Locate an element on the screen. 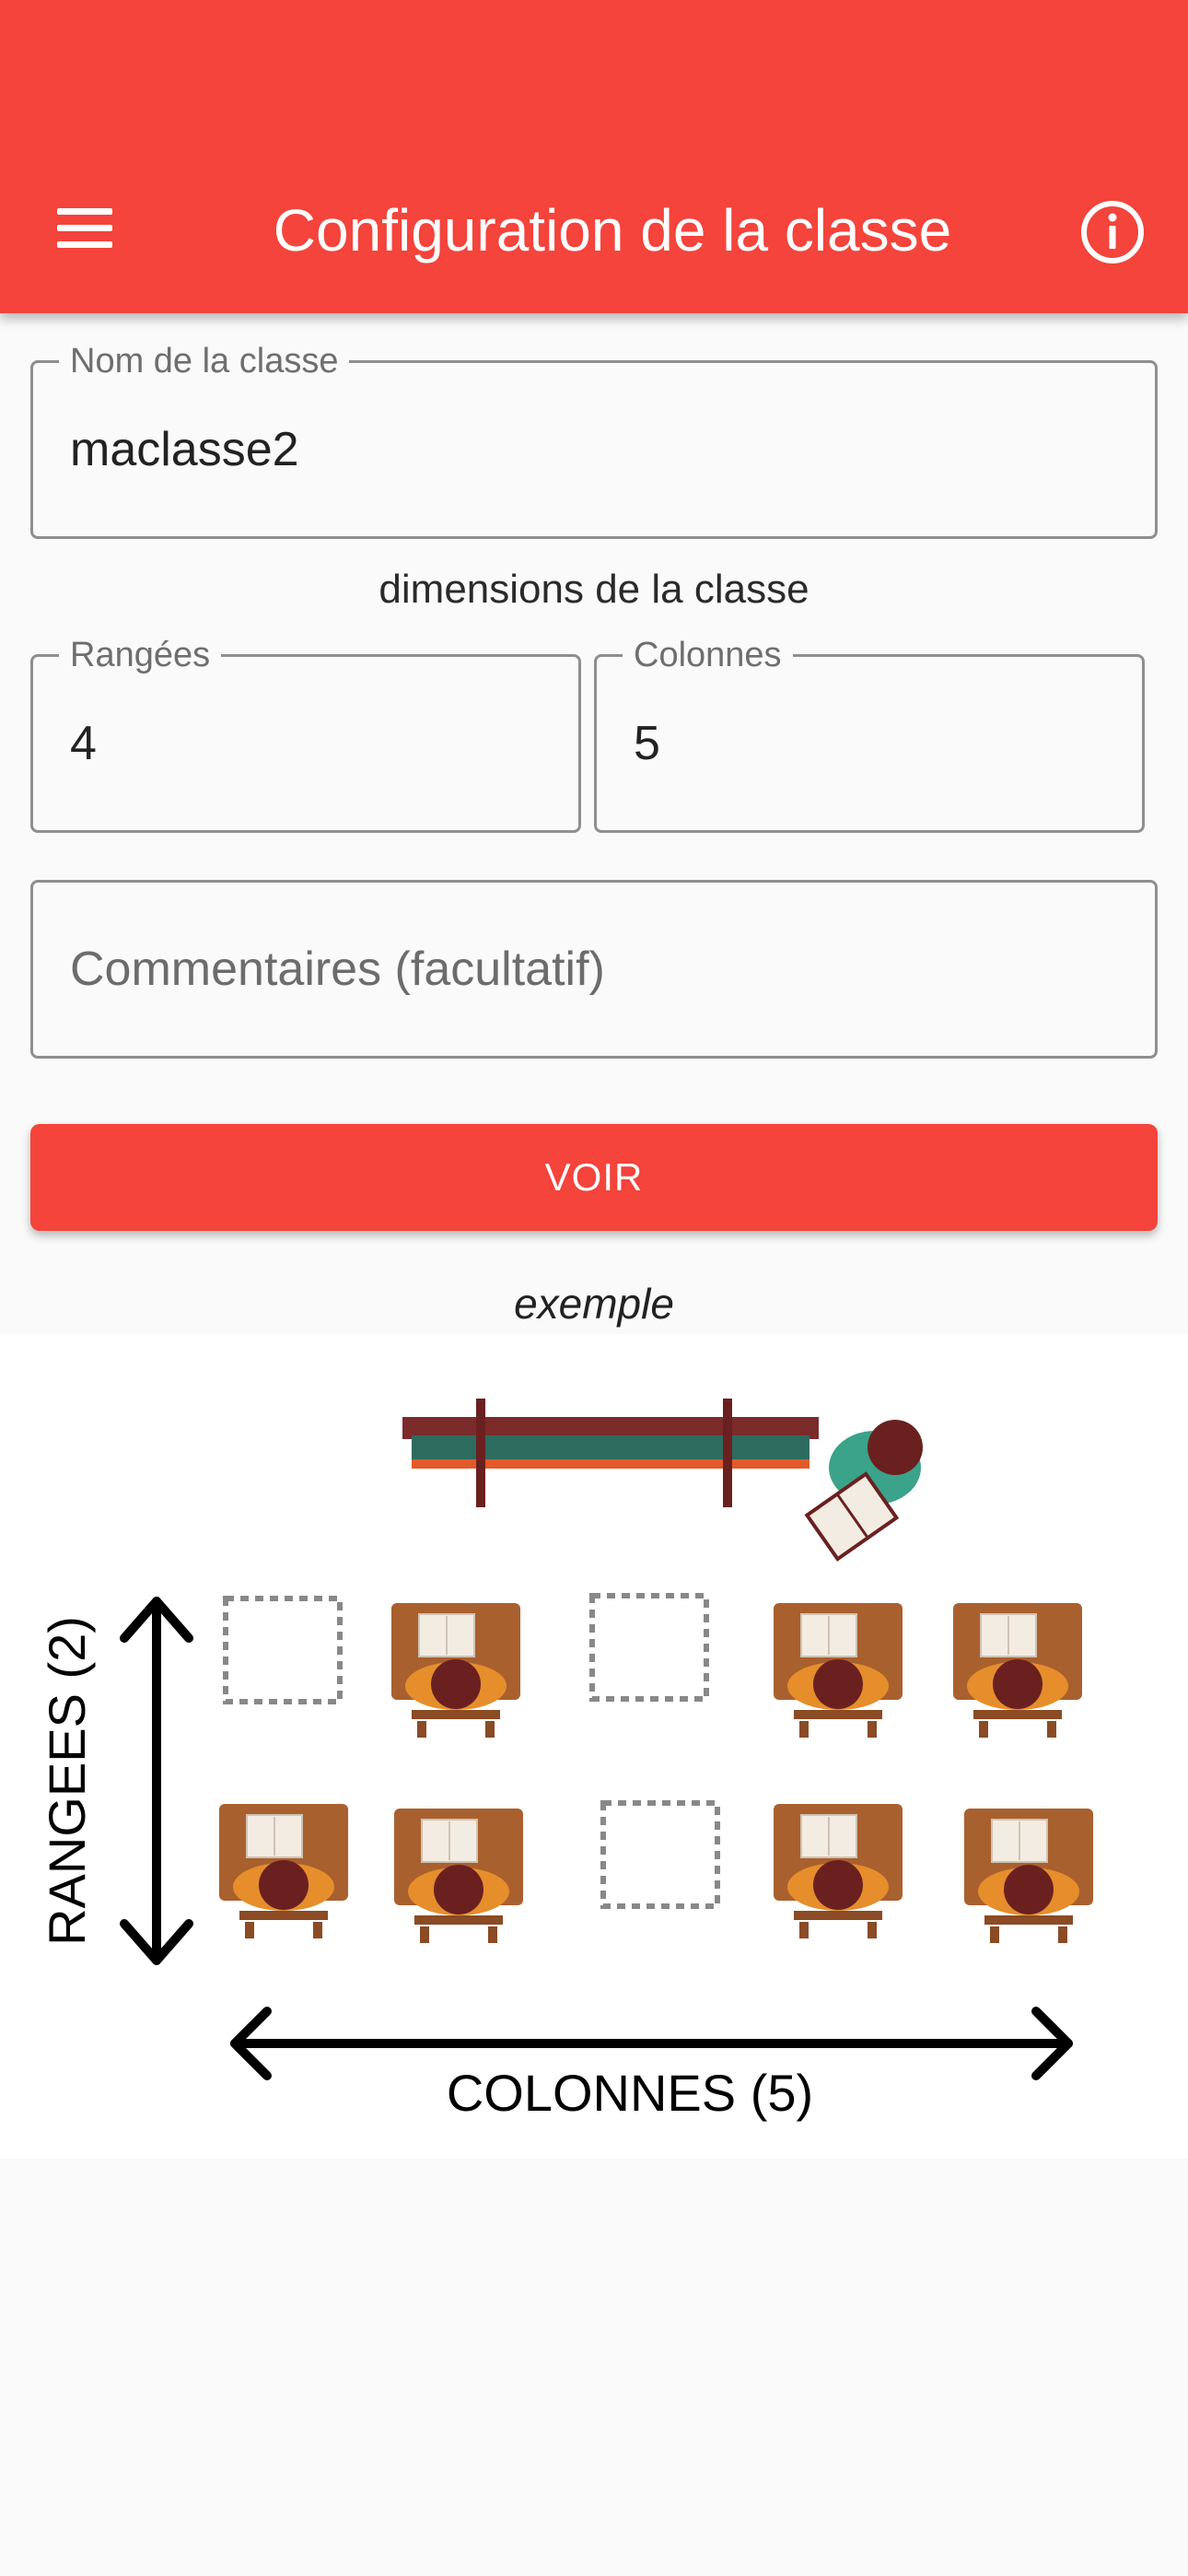 The height and width of the screenshot is (2576, 1188). comments-field: Commentaires (facultatif) is located at coordinates (594, 969).